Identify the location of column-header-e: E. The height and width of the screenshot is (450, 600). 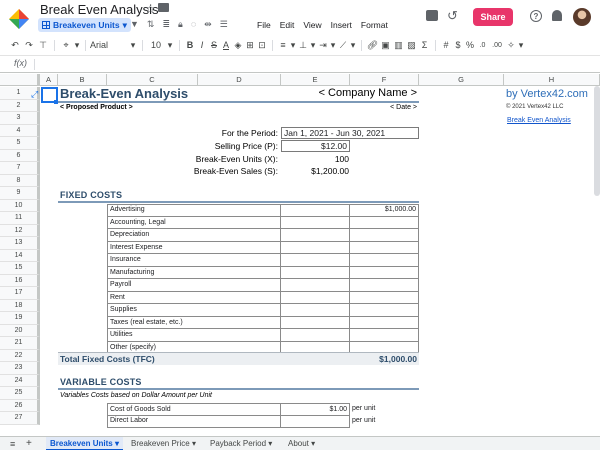
(315, 80).